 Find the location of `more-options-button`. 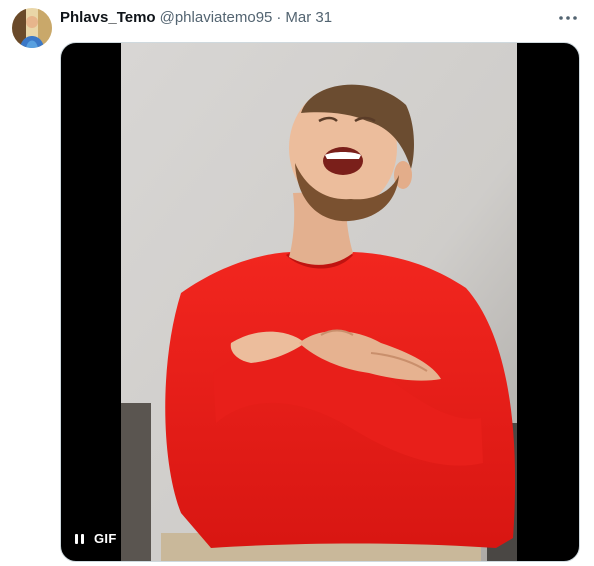

more-options-button is located at coordinates (568, 18).